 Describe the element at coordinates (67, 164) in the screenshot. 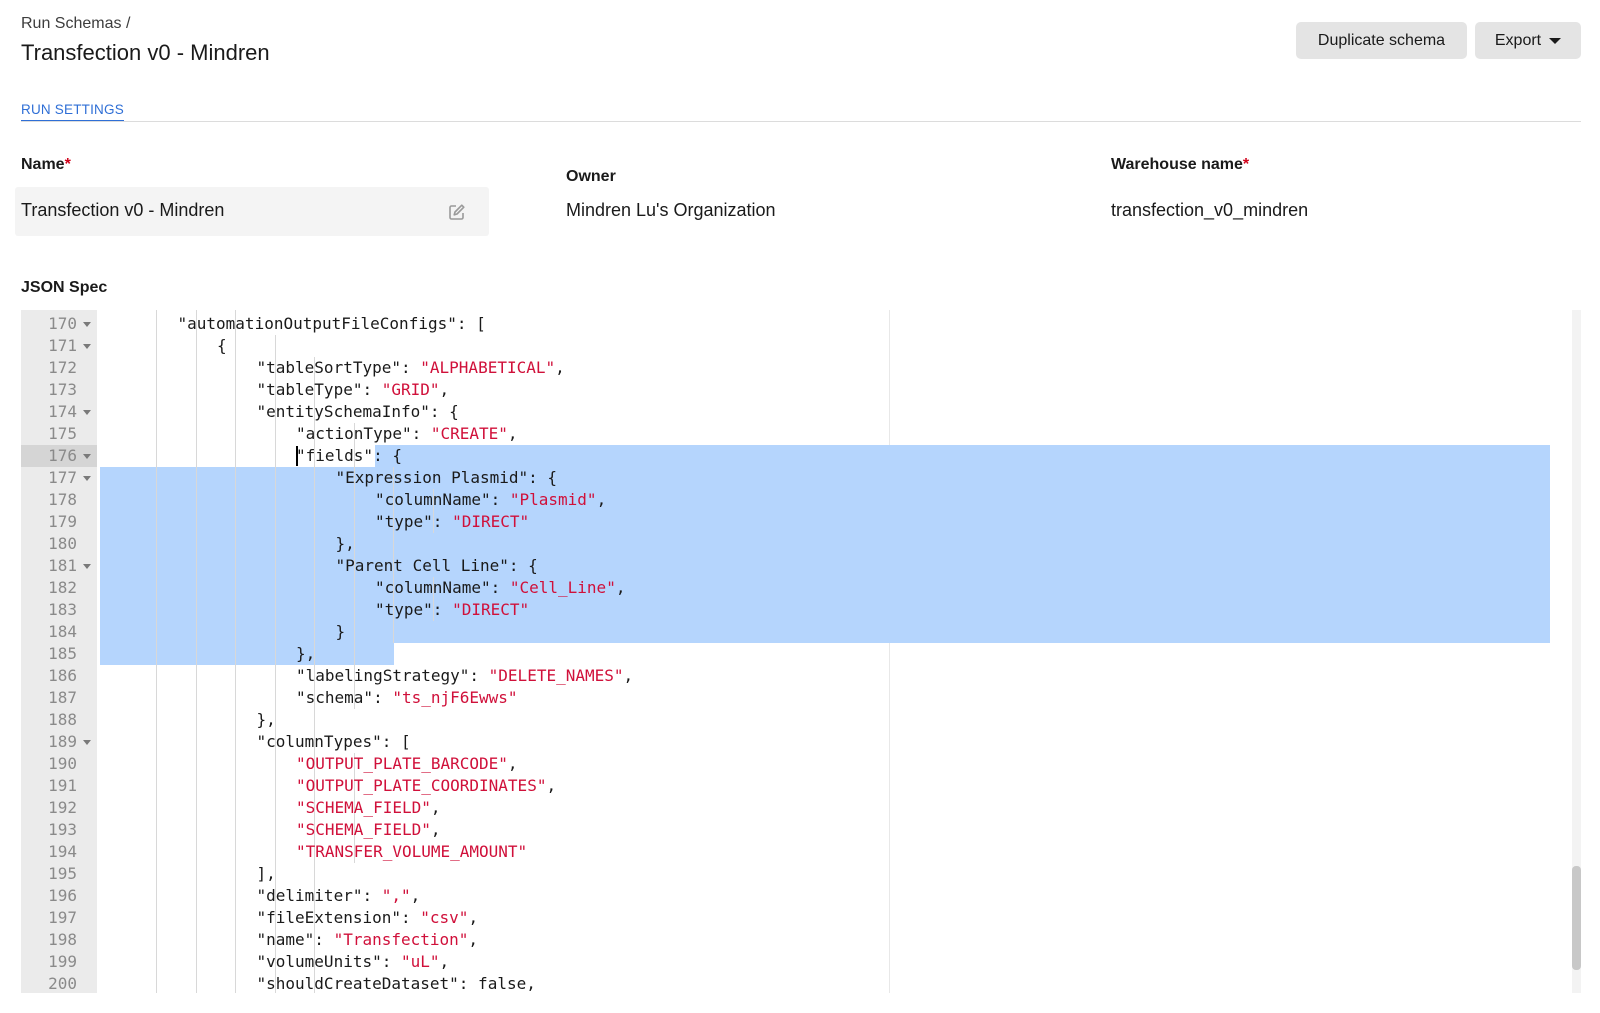

I see `required-marker: *` at that location.